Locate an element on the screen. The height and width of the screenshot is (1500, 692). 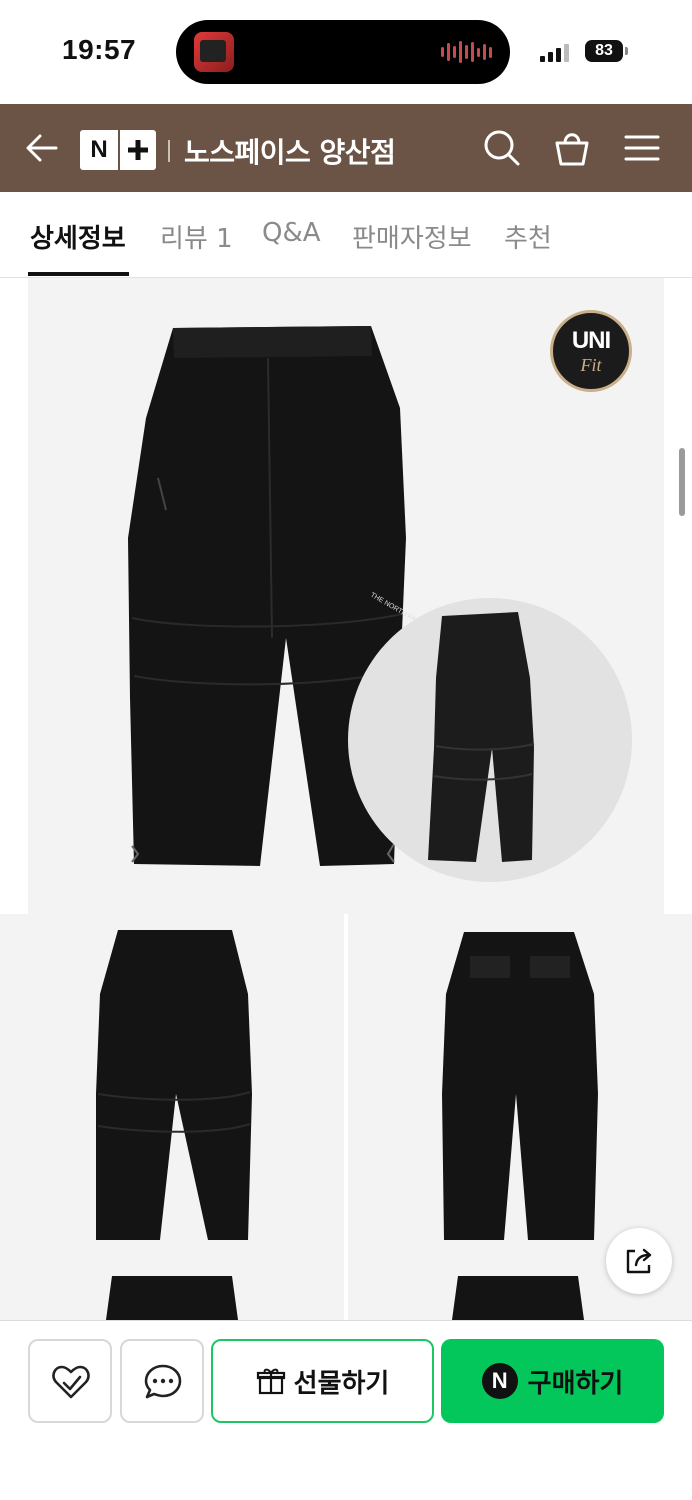
now-playing-thumbnail-icon is located at coordinates (214, 52).